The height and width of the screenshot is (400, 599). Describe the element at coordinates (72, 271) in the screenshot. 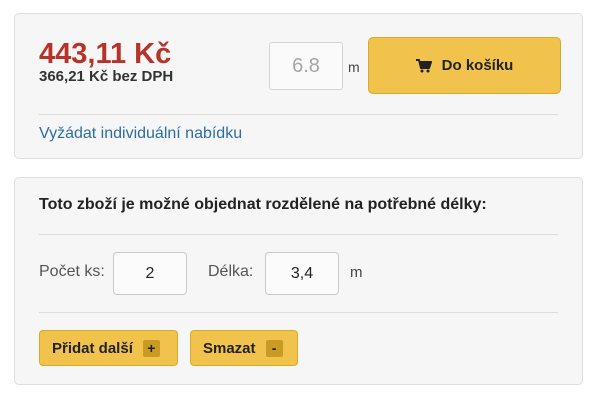

I see `count-label: Počet ks:` at that location.